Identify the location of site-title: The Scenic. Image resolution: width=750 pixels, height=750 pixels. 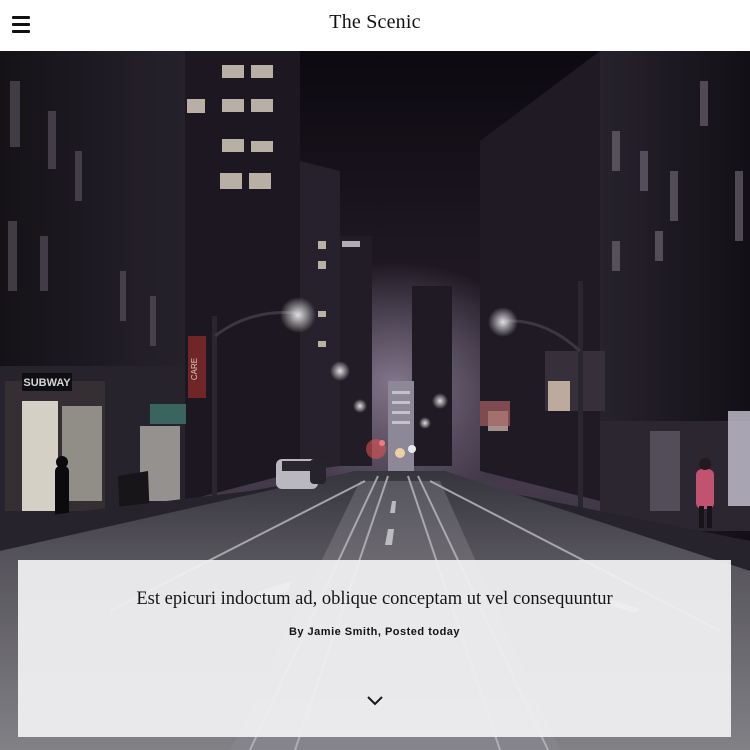
(375, 22).